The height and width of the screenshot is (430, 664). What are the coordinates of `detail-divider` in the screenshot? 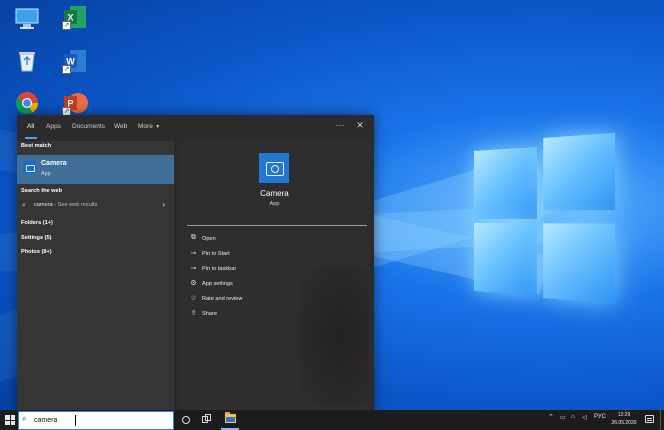 It's located at (277, 225).